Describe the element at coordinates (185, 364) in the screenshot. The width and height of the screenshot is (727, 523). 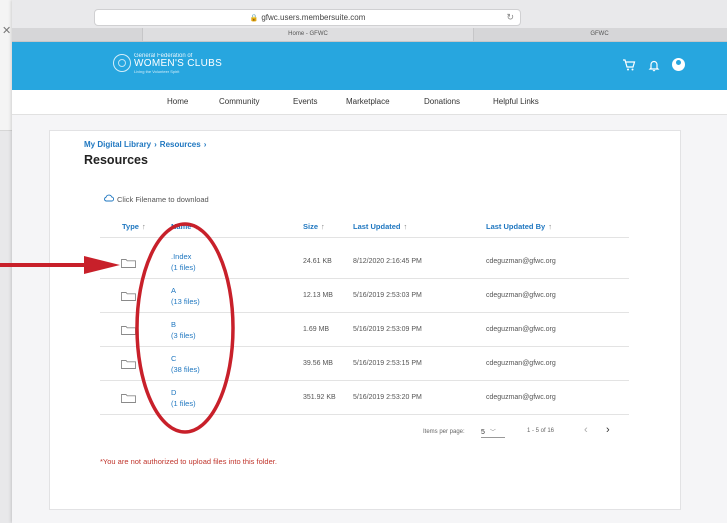
I see `file-name-link: C (38 files)` at that location.